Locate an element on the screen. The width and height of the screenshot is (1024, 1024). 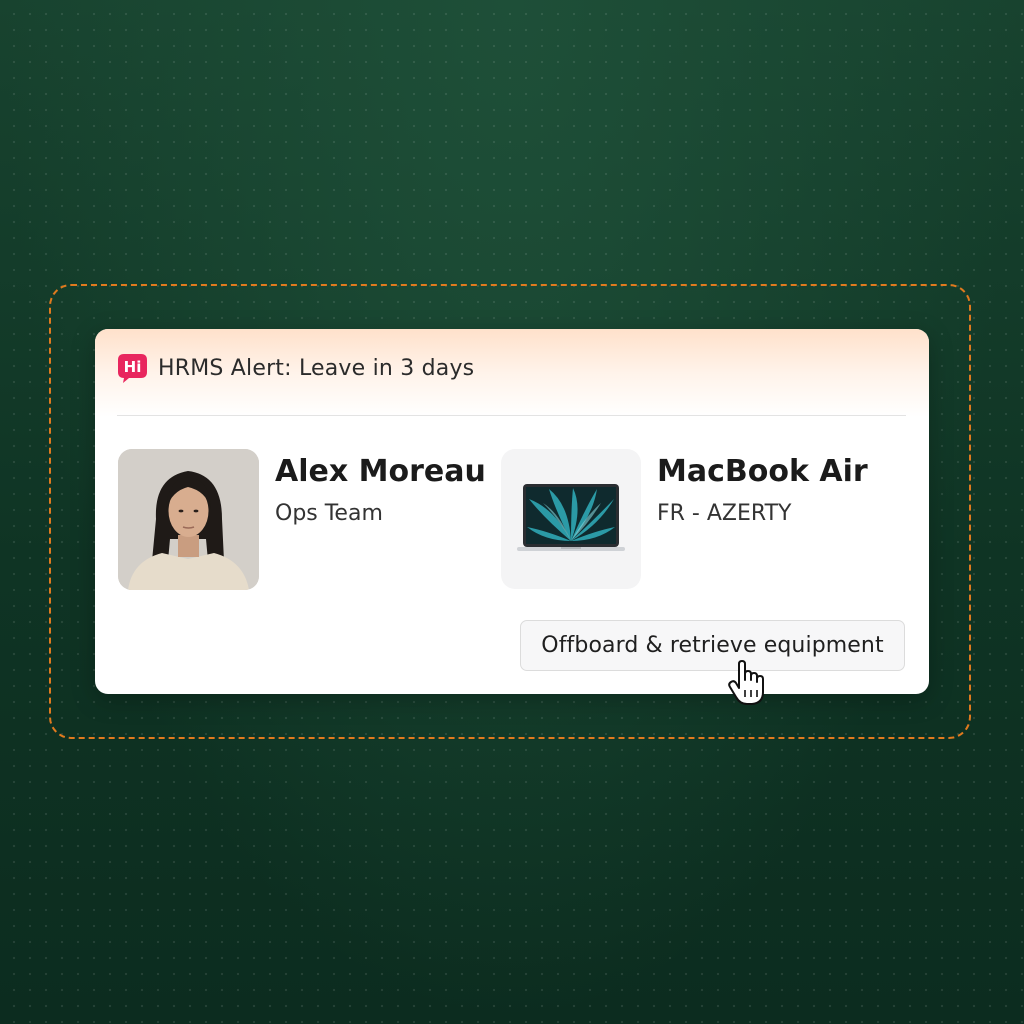
hi-logo-icon: Hi is located at coordinates (132, 368).